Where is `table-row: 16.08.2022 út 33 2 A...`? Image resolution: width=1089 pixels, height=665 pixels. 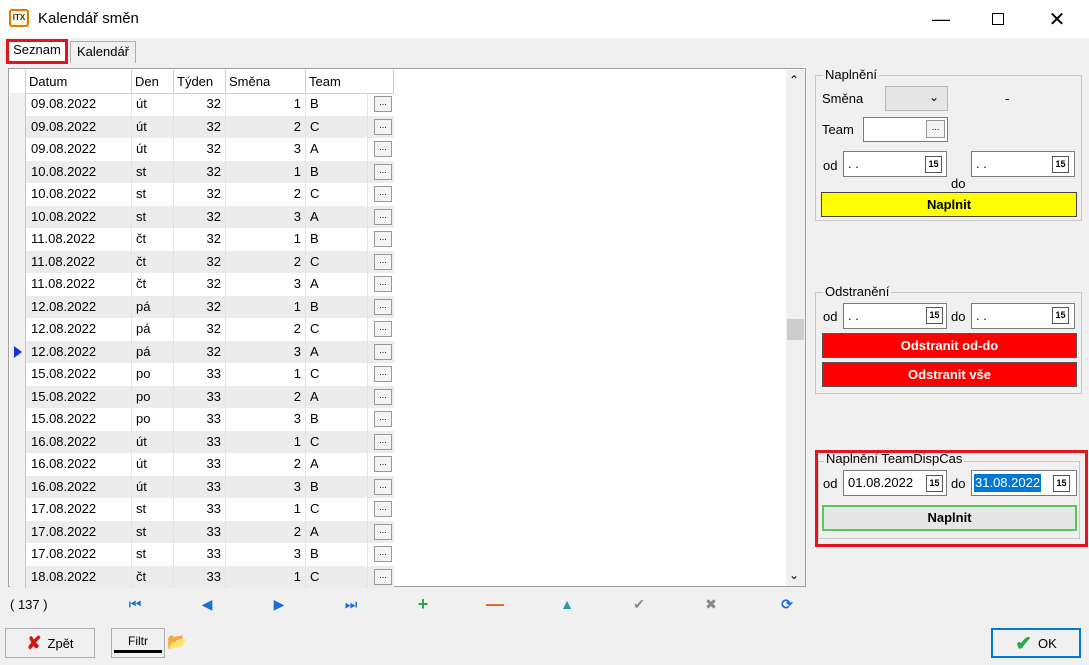
table-row: 16.08.2022 út 33 2 A... is located at coordinates (202, 464).